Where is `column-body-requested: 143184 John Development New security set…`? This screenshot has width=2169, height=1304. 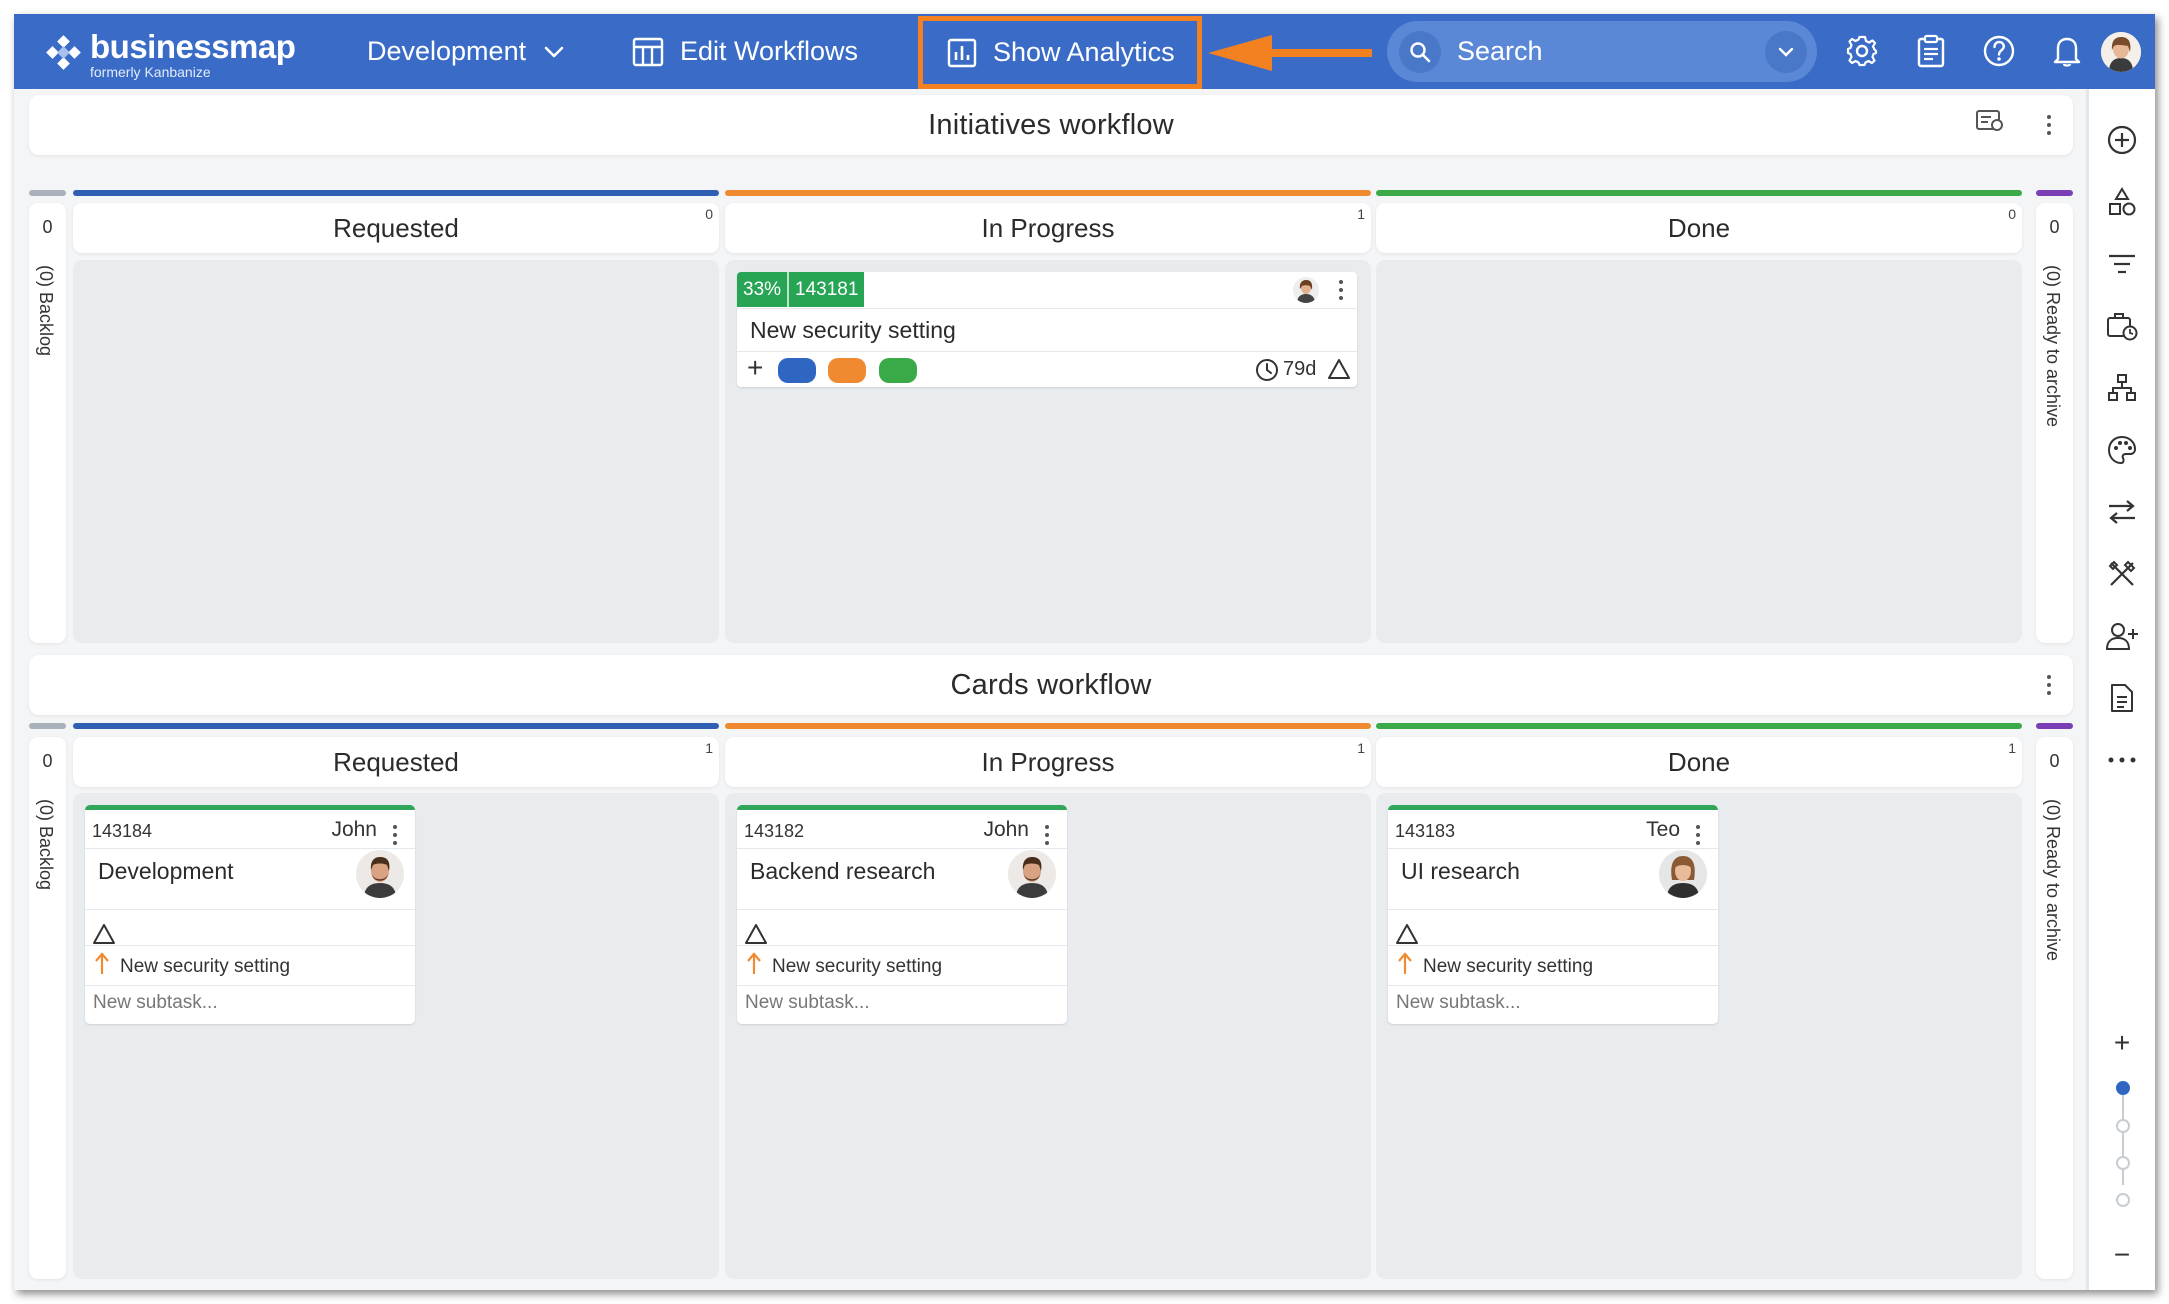
column-body-requested: 143184 John Development New security set… is located at coordinates (396, 1036).